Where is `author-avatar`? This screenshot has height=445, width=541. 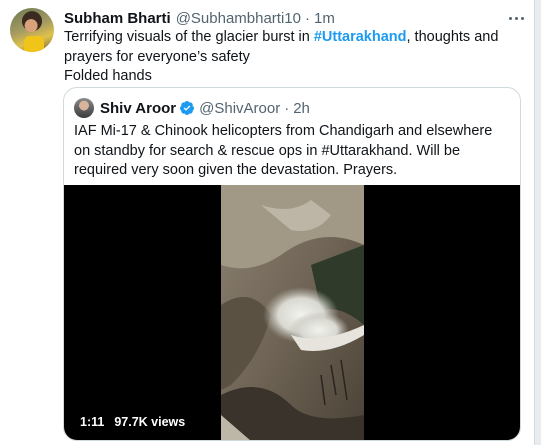 author-avatar is located at coordinates (32, 30).